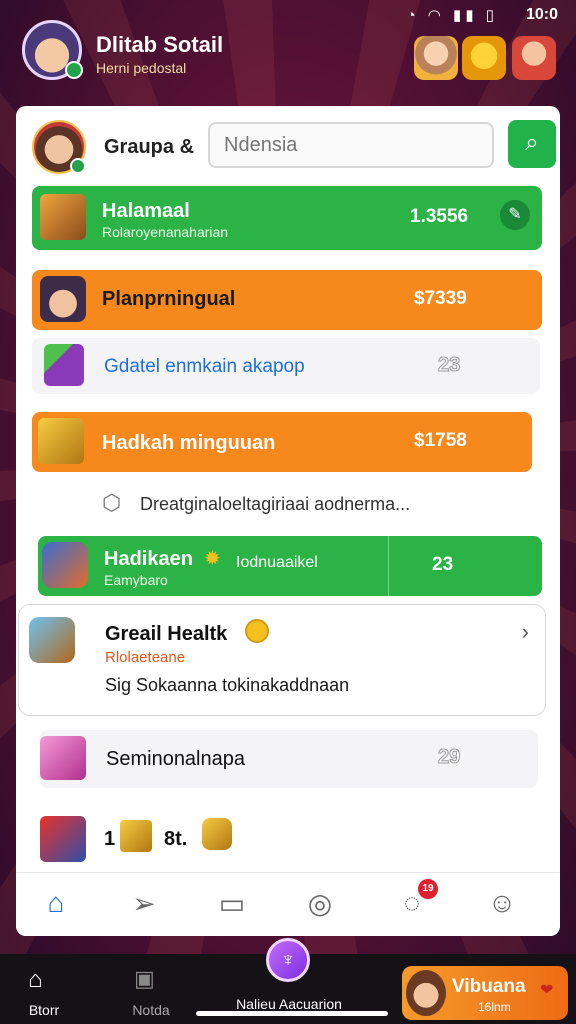  What do you see at coordinates (547, 990) in the screenshot?
I see `heart-icon: ❤` at bounding box center [547, 990].